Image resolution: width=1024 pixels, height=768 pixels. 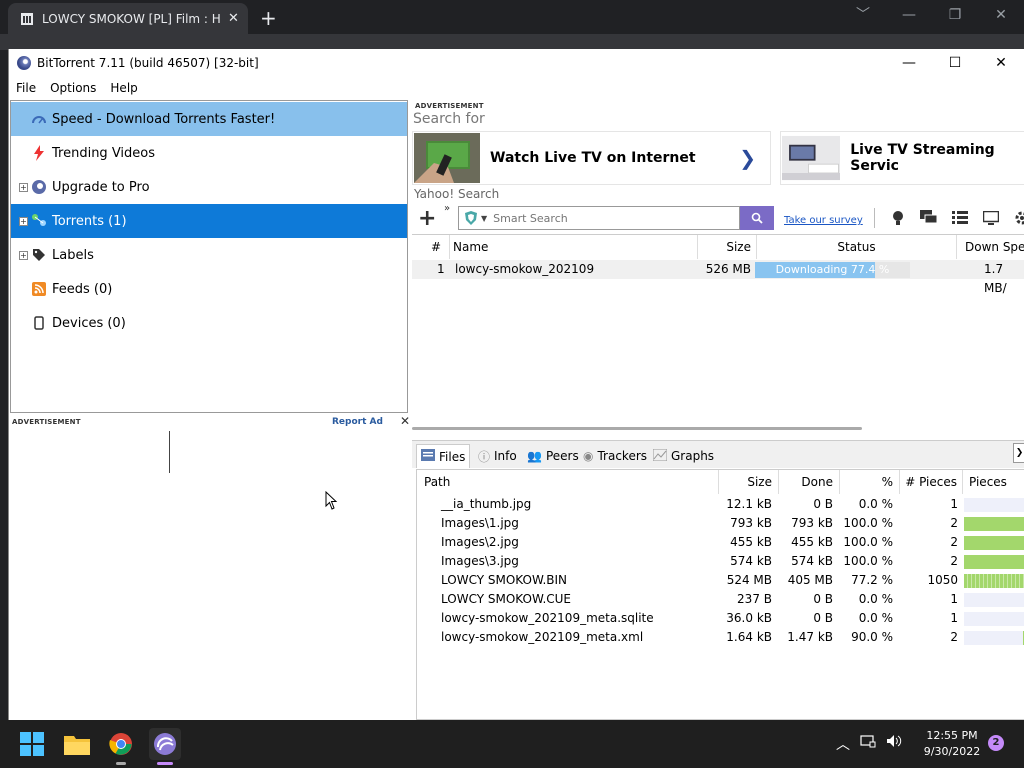 I want to click on list-view-icon, so click(x=959, y=218).